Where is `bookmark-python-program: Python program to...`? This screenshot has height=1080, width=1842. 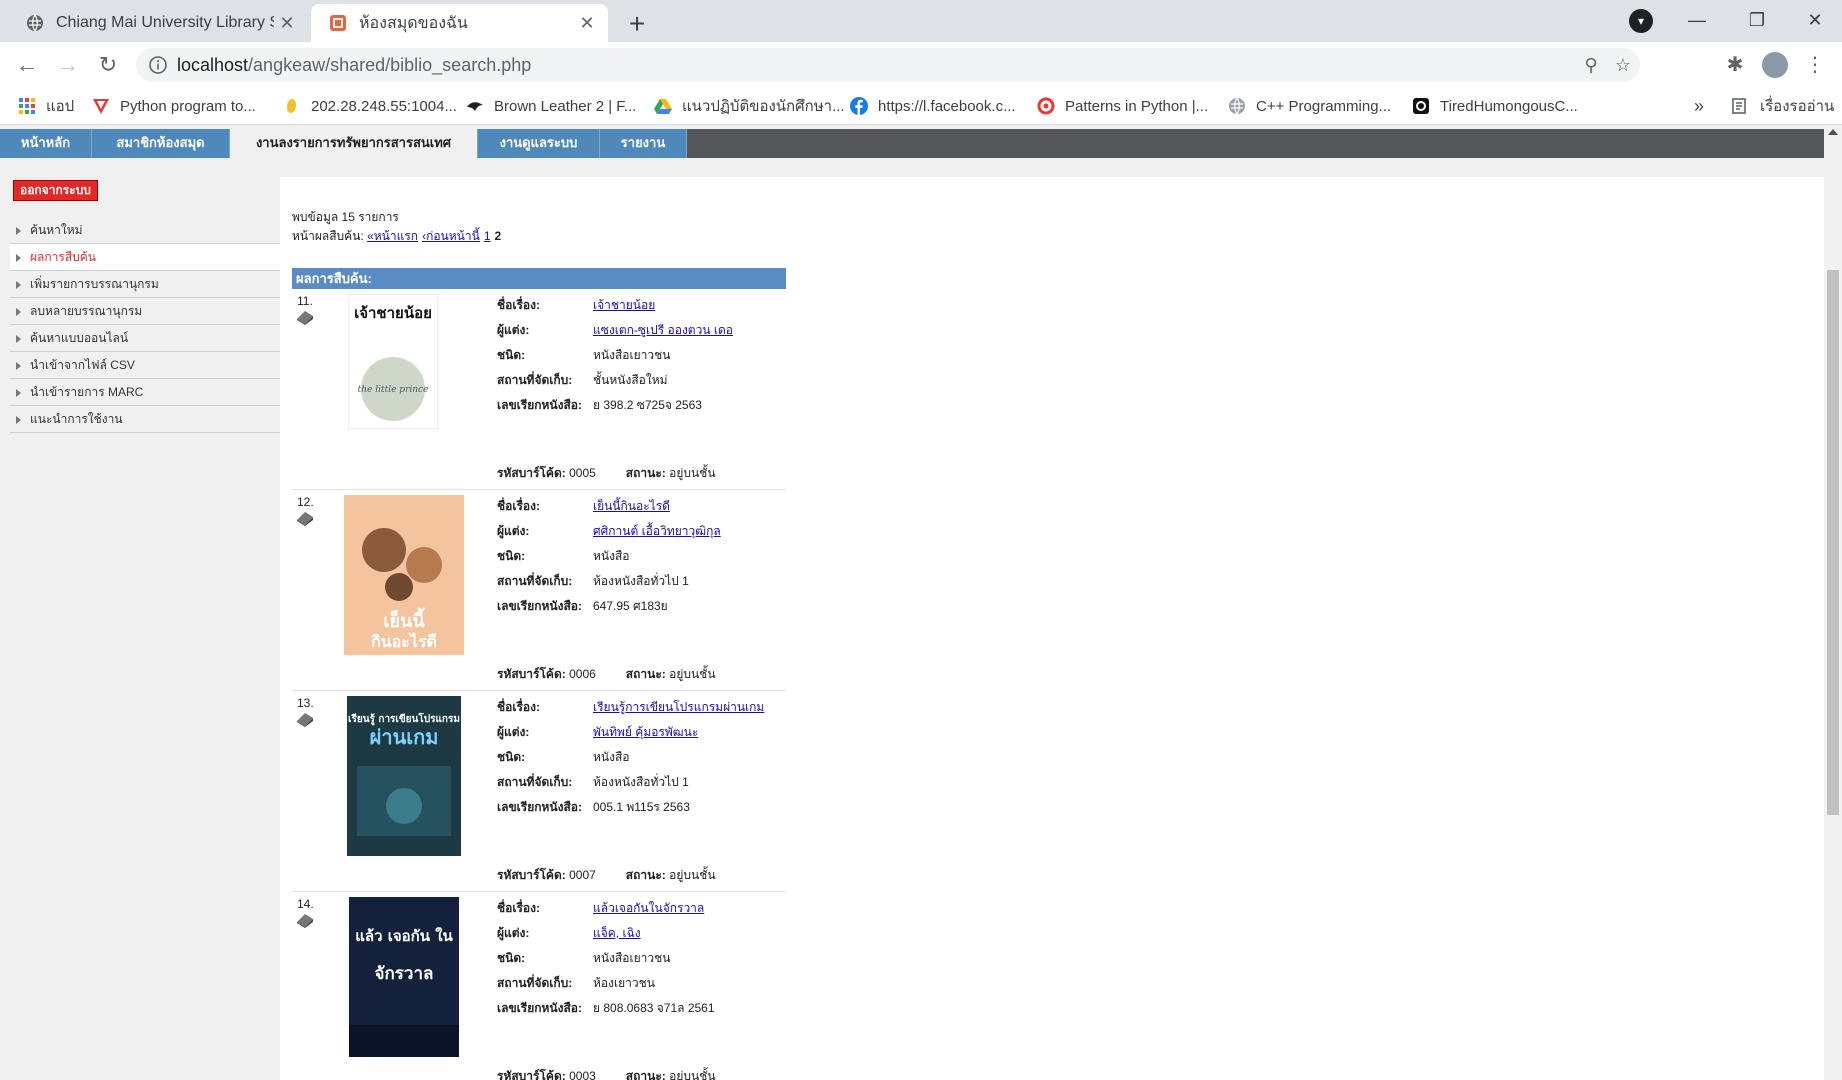
bookmark-python-program: Python program to... is located at coordinates (174, 106).